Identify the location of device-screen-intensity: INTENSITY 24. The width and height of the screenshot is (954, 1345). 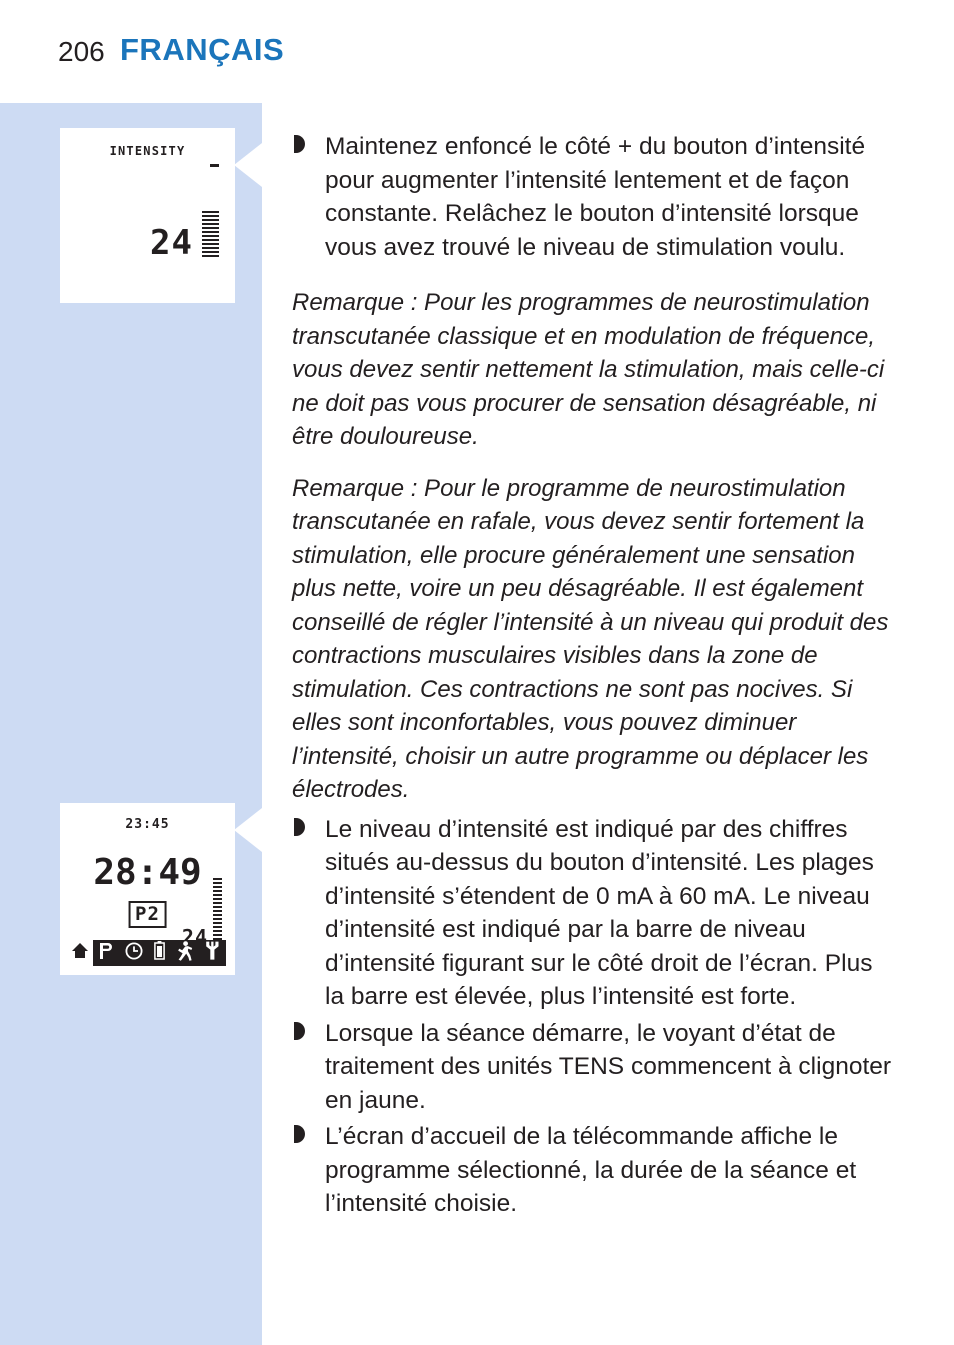
(147, 215).